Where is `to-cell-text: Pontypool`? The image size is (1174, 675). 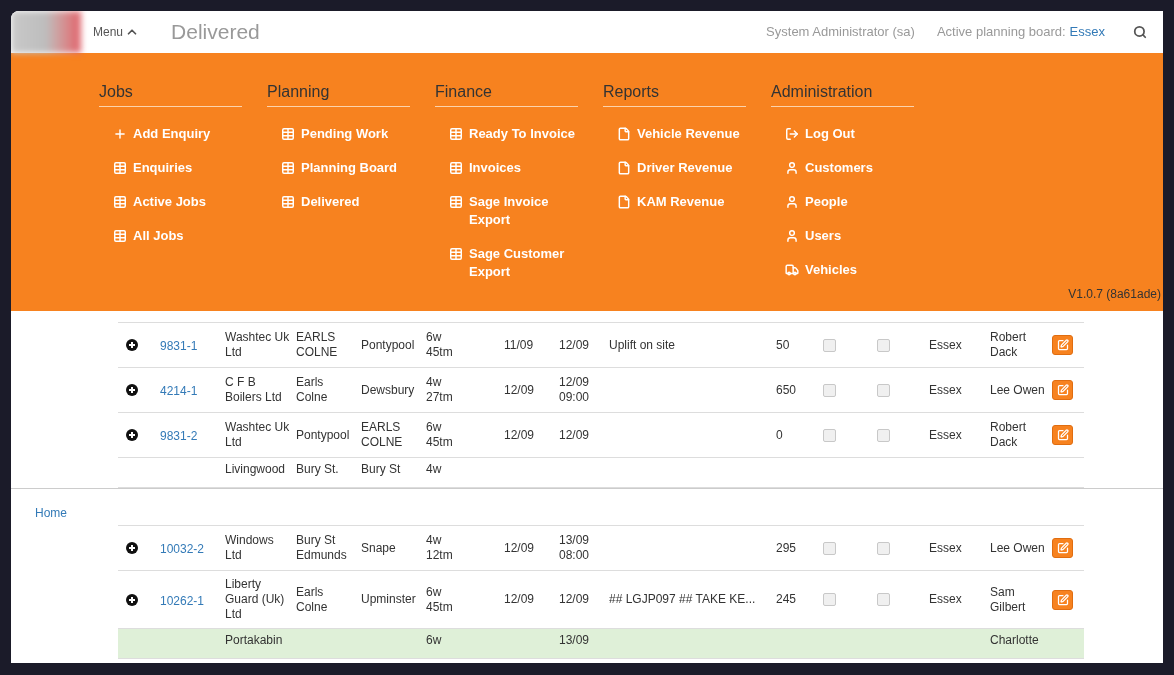 to-cell-text: Pontypool is located at coordinates (388, 345).